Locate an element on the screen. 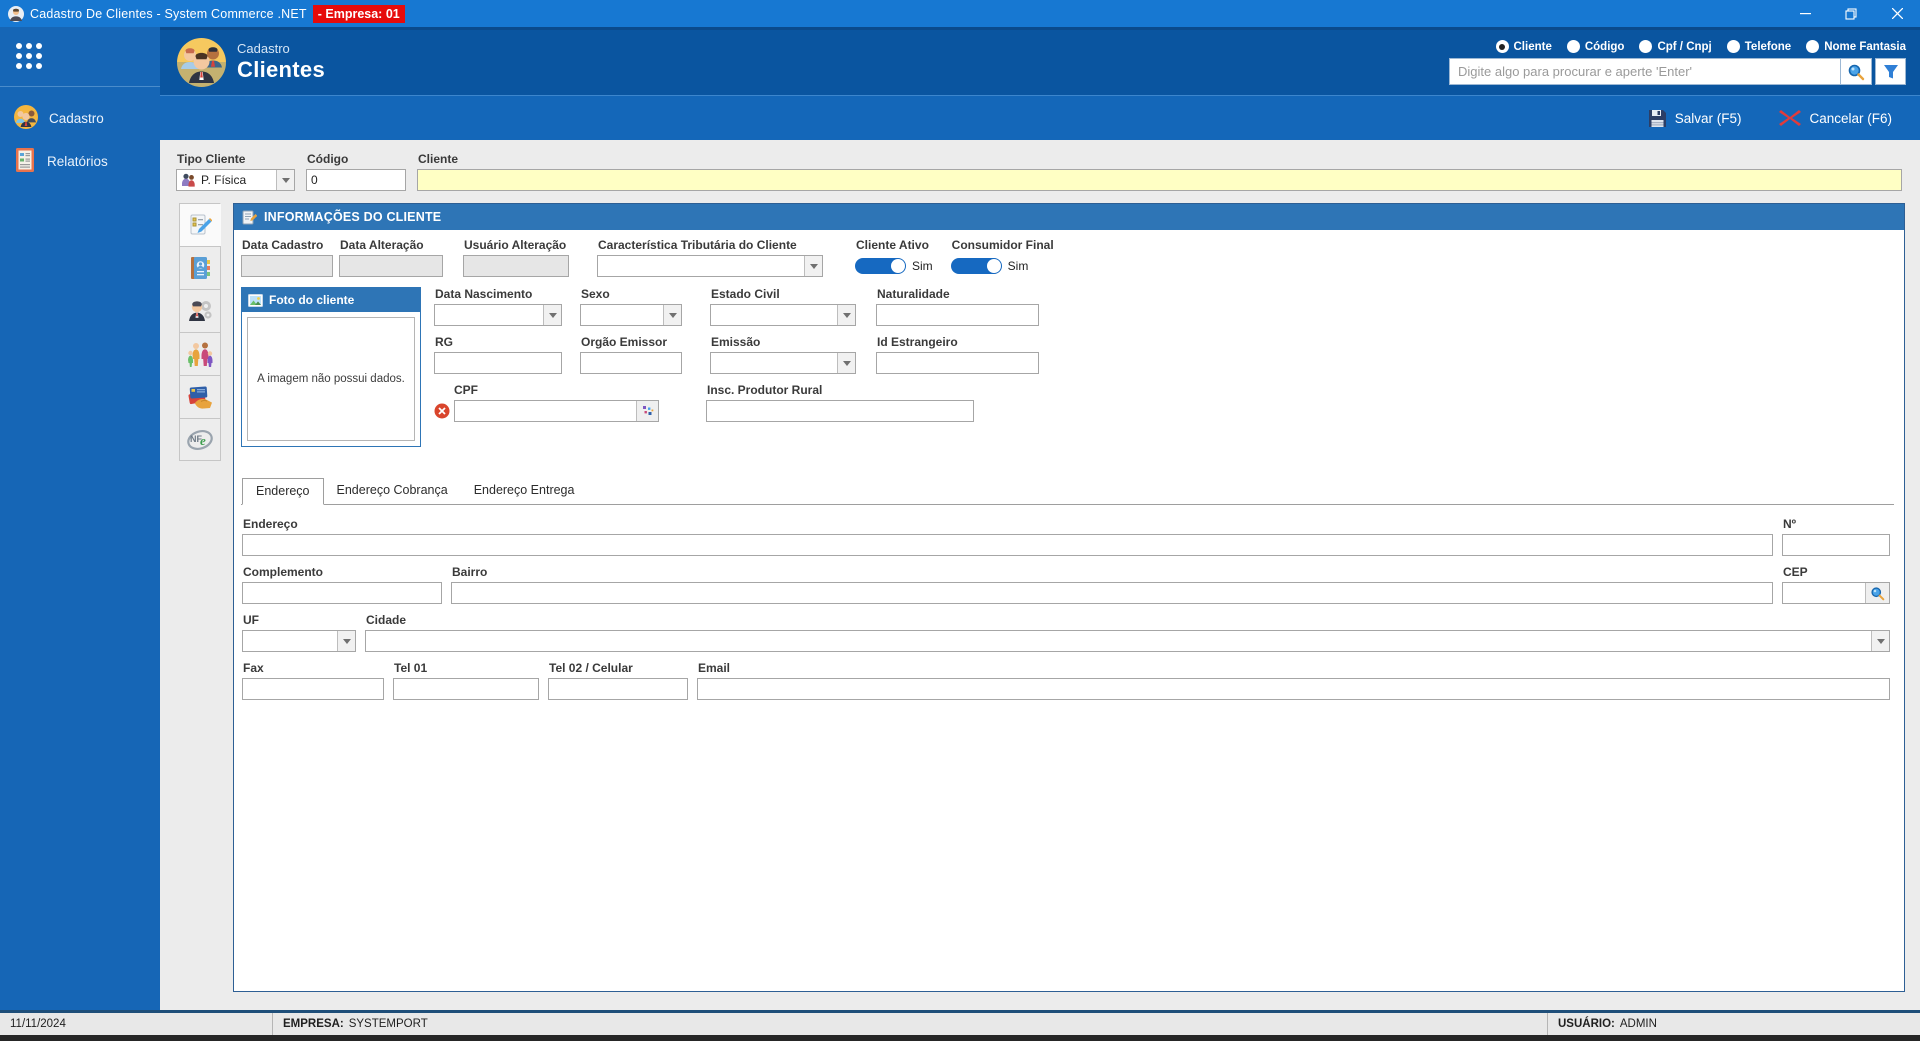 This screenshot has height=1041, width=1920. id-estrangeiro-input is located at coordinates (957, 363).